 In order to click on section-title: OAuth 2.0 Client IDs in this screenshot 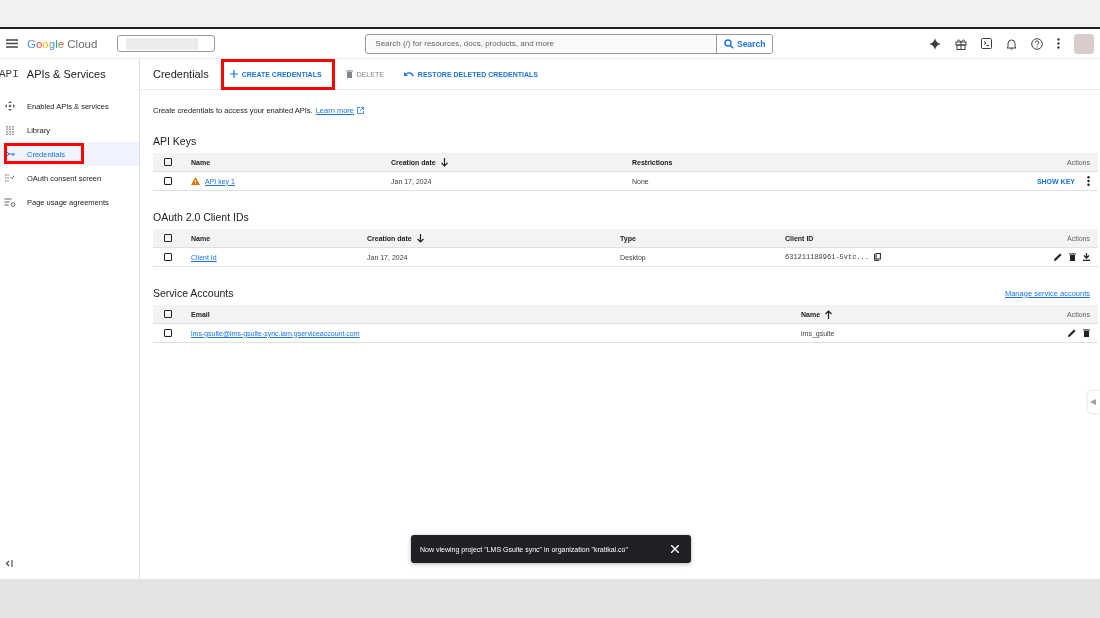, I will do `click(201, 217)`.